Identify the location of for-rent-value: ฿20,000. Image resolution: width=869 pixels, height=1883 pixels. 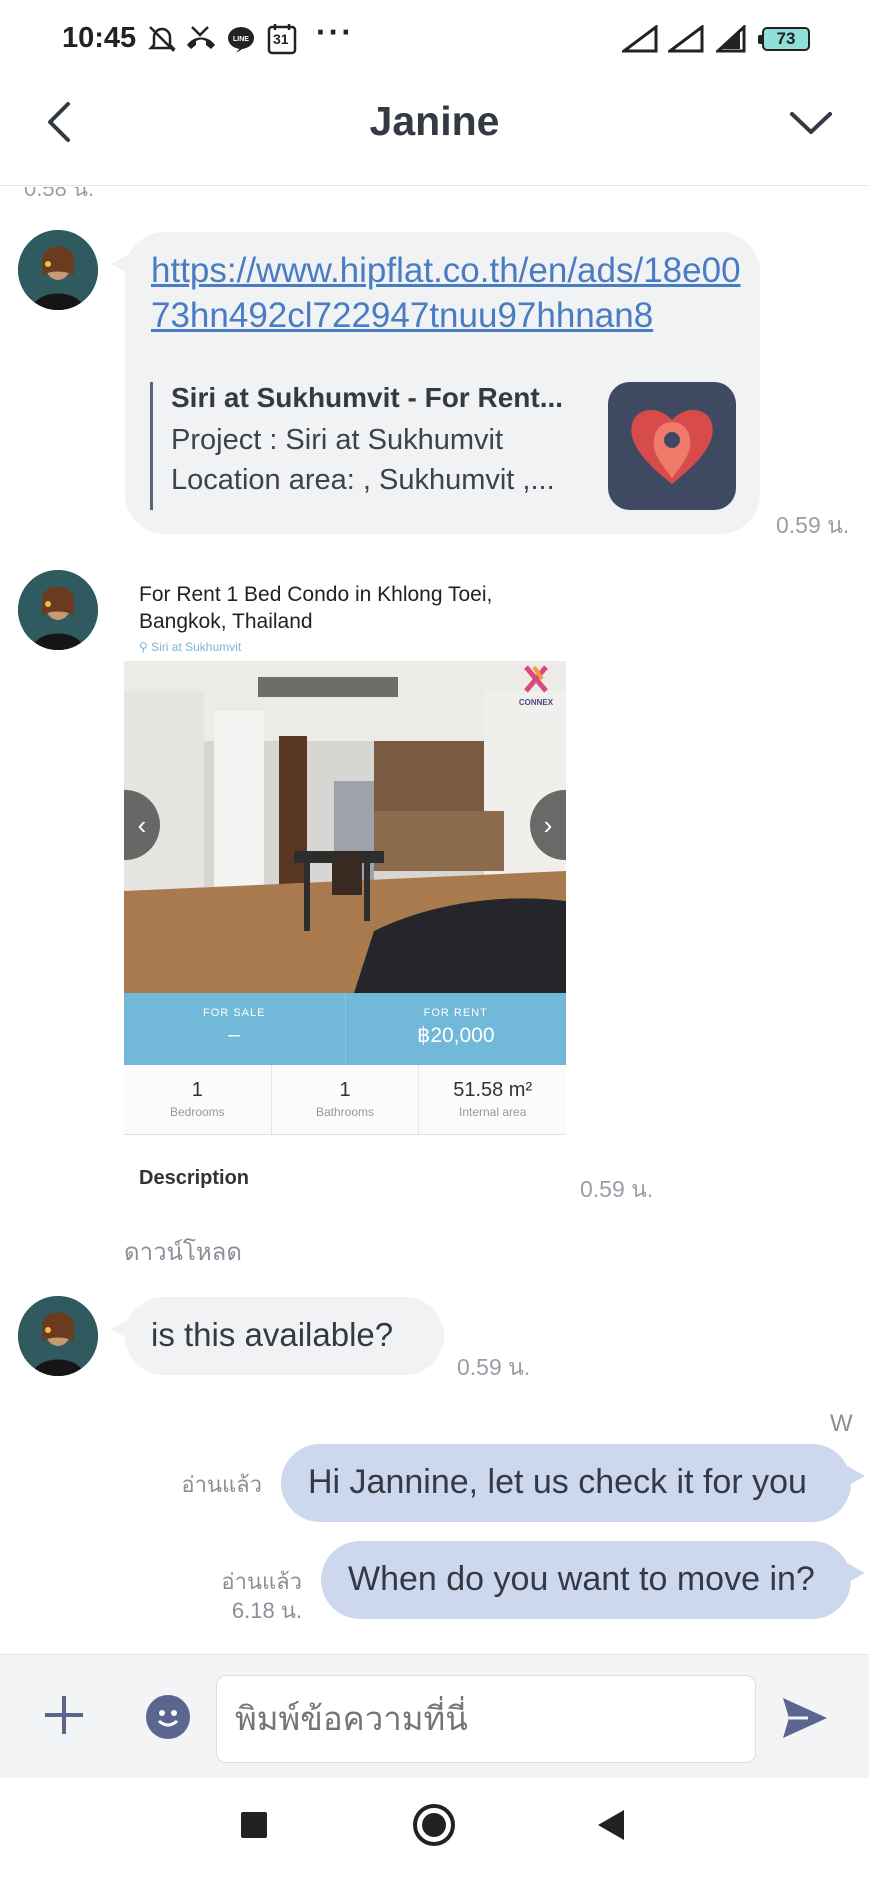
(455, 1035).